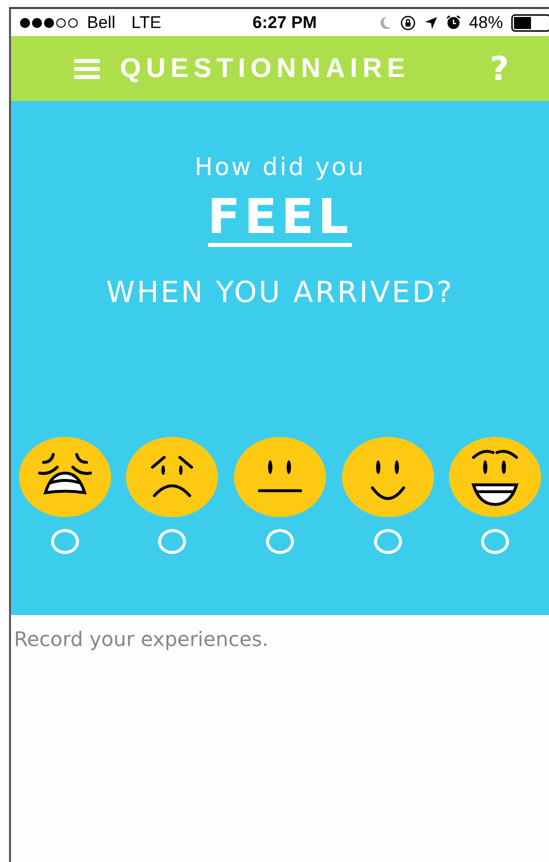 This screenshot has height=862, width=549. Describe the element at coordinates (431, 23) in the screenshot. I see `location-arrow-icon` at that location.